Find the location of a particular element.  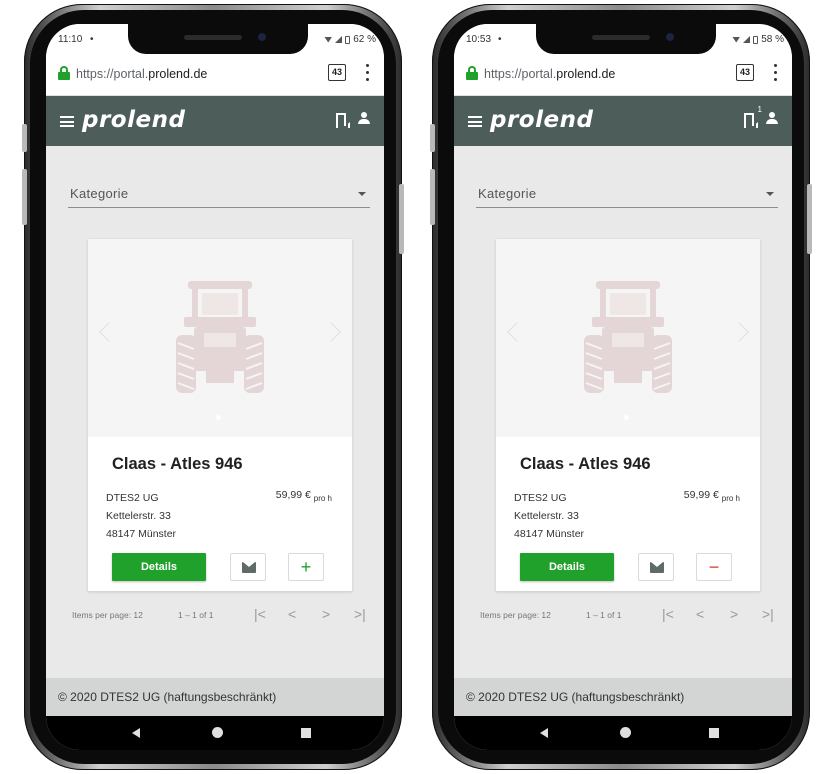

bookmark-toggle-button: − is located at coordinates (714, 567).